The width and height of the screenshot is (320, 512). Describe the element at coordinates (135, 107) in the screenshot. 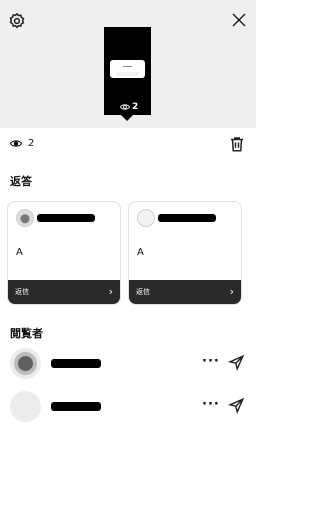

I see `story-view-number: 2` at that location.